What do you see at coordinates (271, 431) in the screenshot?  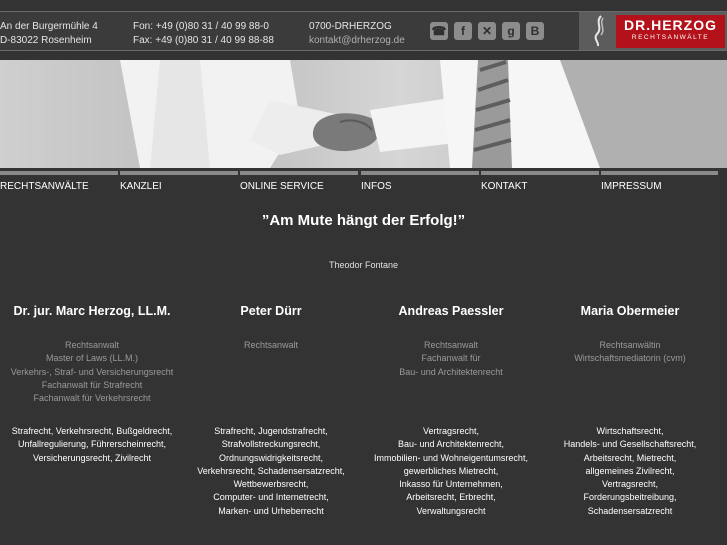 I see `practice-area-line: Strafrecht, Jugendstrafrecht,` at bounding box center [271, 431].